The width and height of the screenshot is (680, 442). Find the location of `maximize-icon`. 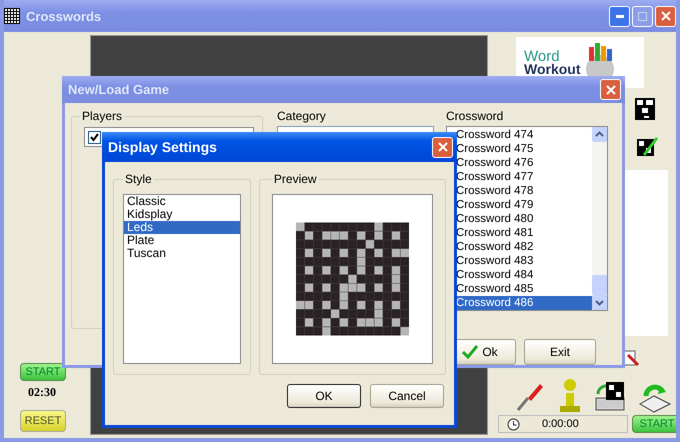

maximize-icon is located at coordinates (642, 16).